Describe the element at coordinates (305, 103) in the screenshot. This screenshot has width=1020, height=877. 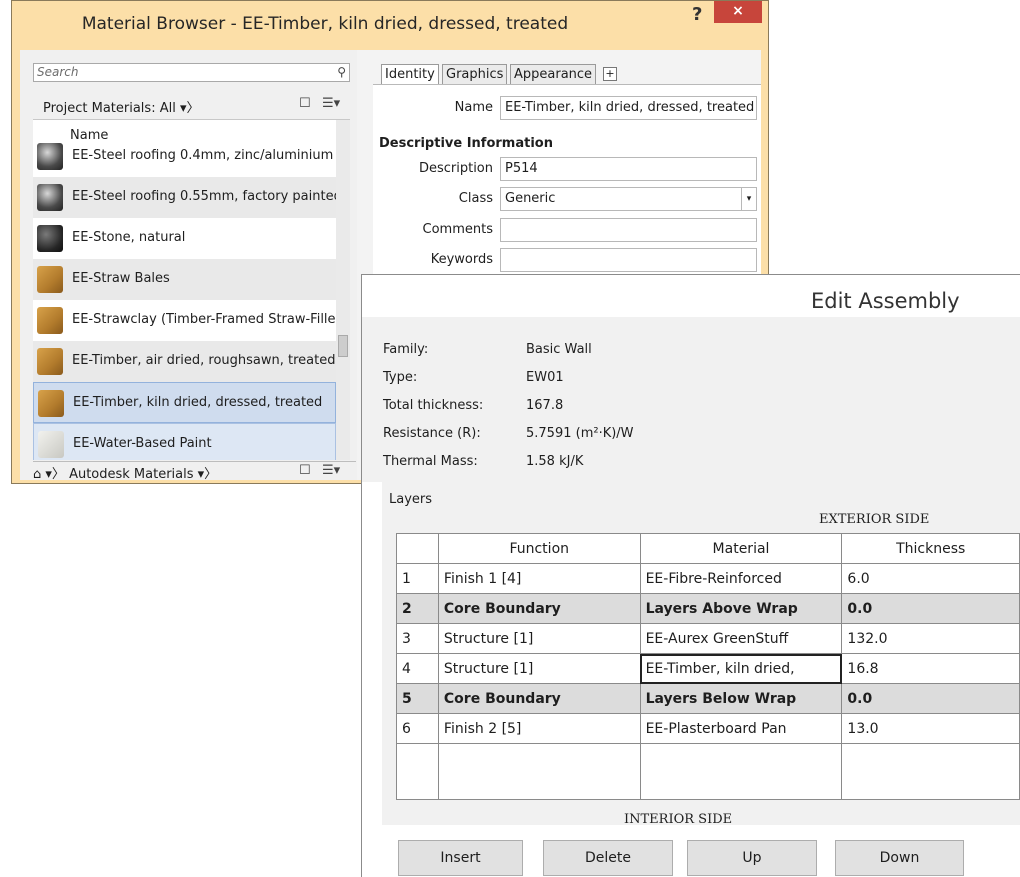
I see `panel-toggle-icon: ☐` at that location.